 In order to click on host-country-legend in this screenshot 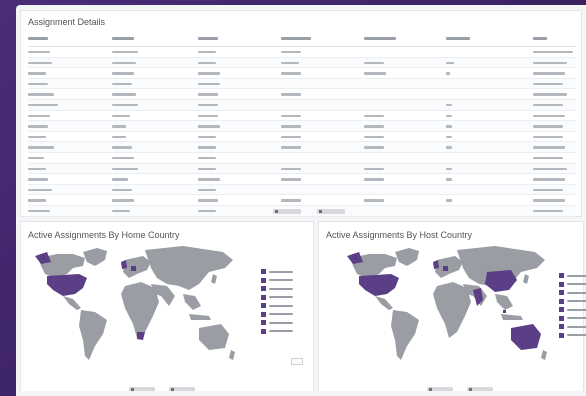, I will do `click(572, 306)`.